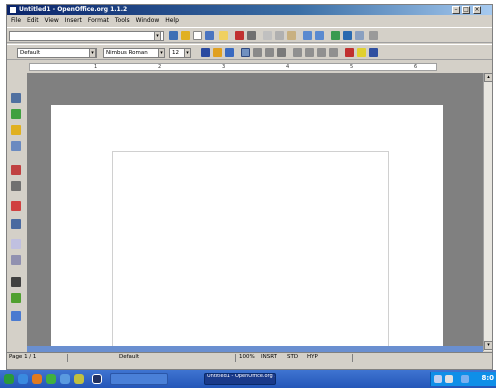  I want to click on data-sources-icon, so click(359, 35).